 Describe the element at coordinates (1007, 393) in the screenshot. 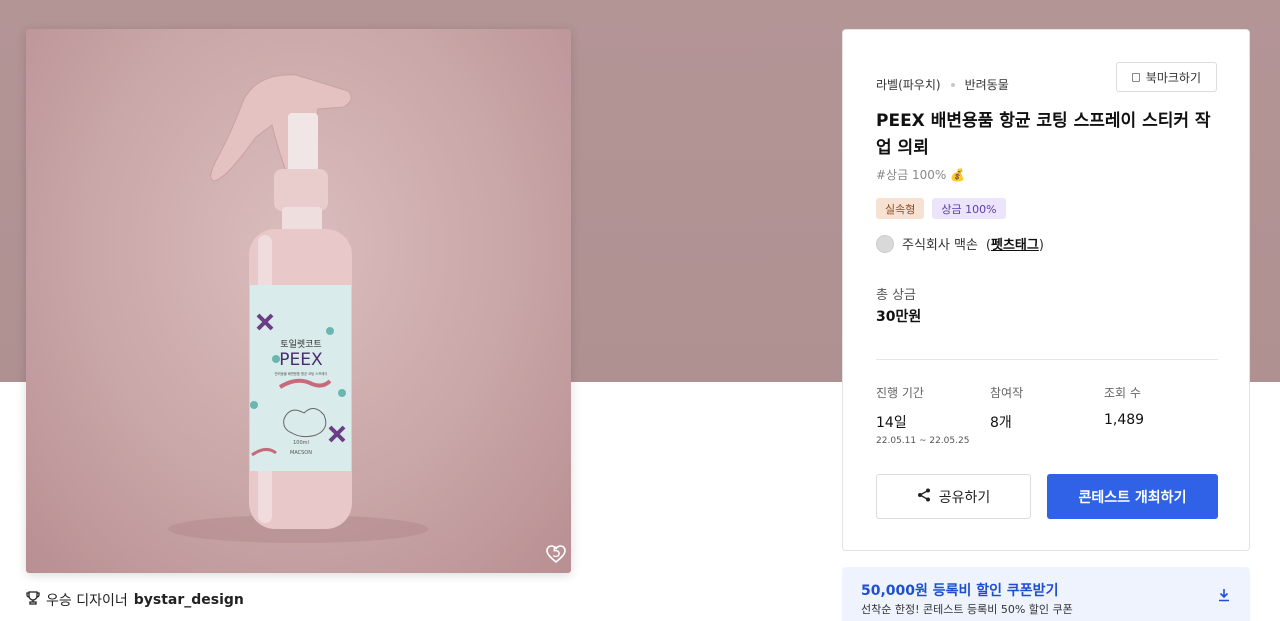

I see `stat-entries-label: 참여작` at that location.